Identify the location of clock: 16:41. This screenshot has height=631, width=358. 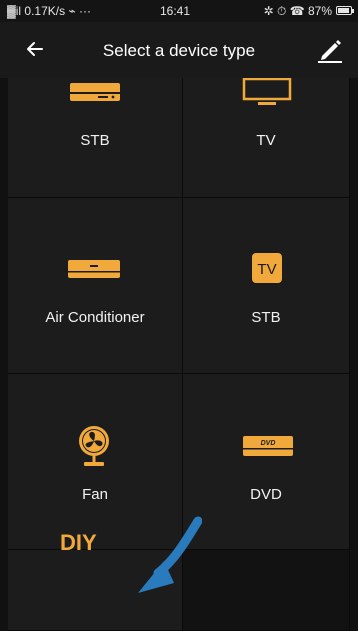
(175, 11).